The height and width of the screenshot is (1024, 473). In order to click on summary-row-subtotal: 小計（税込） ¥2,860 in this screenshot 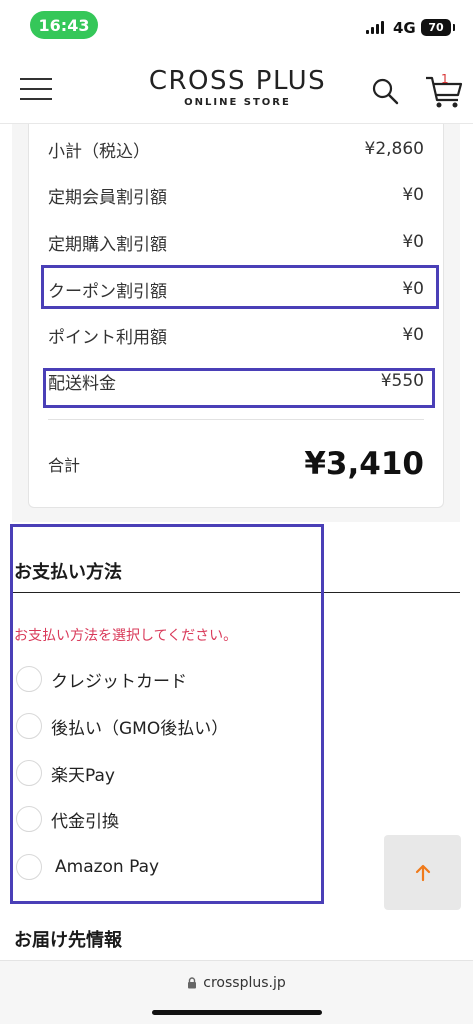, I will do `click(236, 149)`.